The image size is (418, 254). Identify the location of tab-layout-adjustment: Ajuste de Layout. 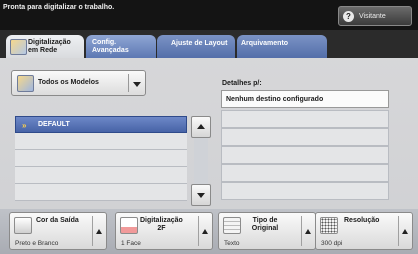
(196, 46).